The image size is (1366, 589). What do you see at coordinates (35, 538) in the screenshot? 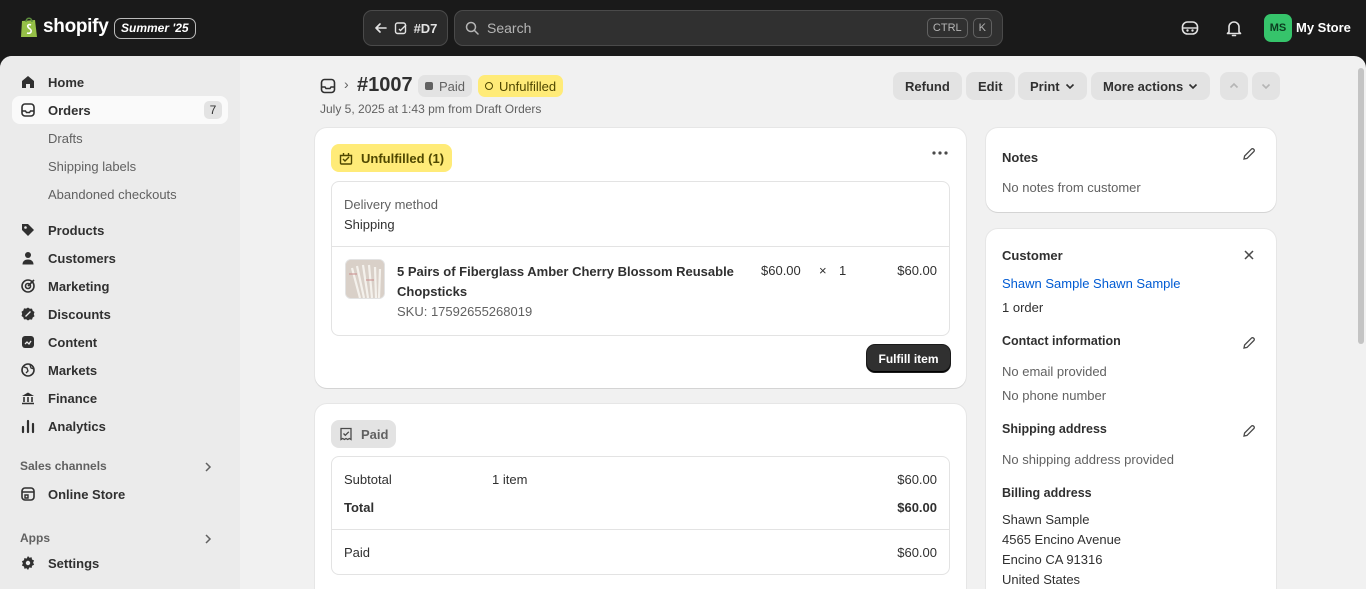
I see `apps-heading: Apps` at bounding box center [35, 538].